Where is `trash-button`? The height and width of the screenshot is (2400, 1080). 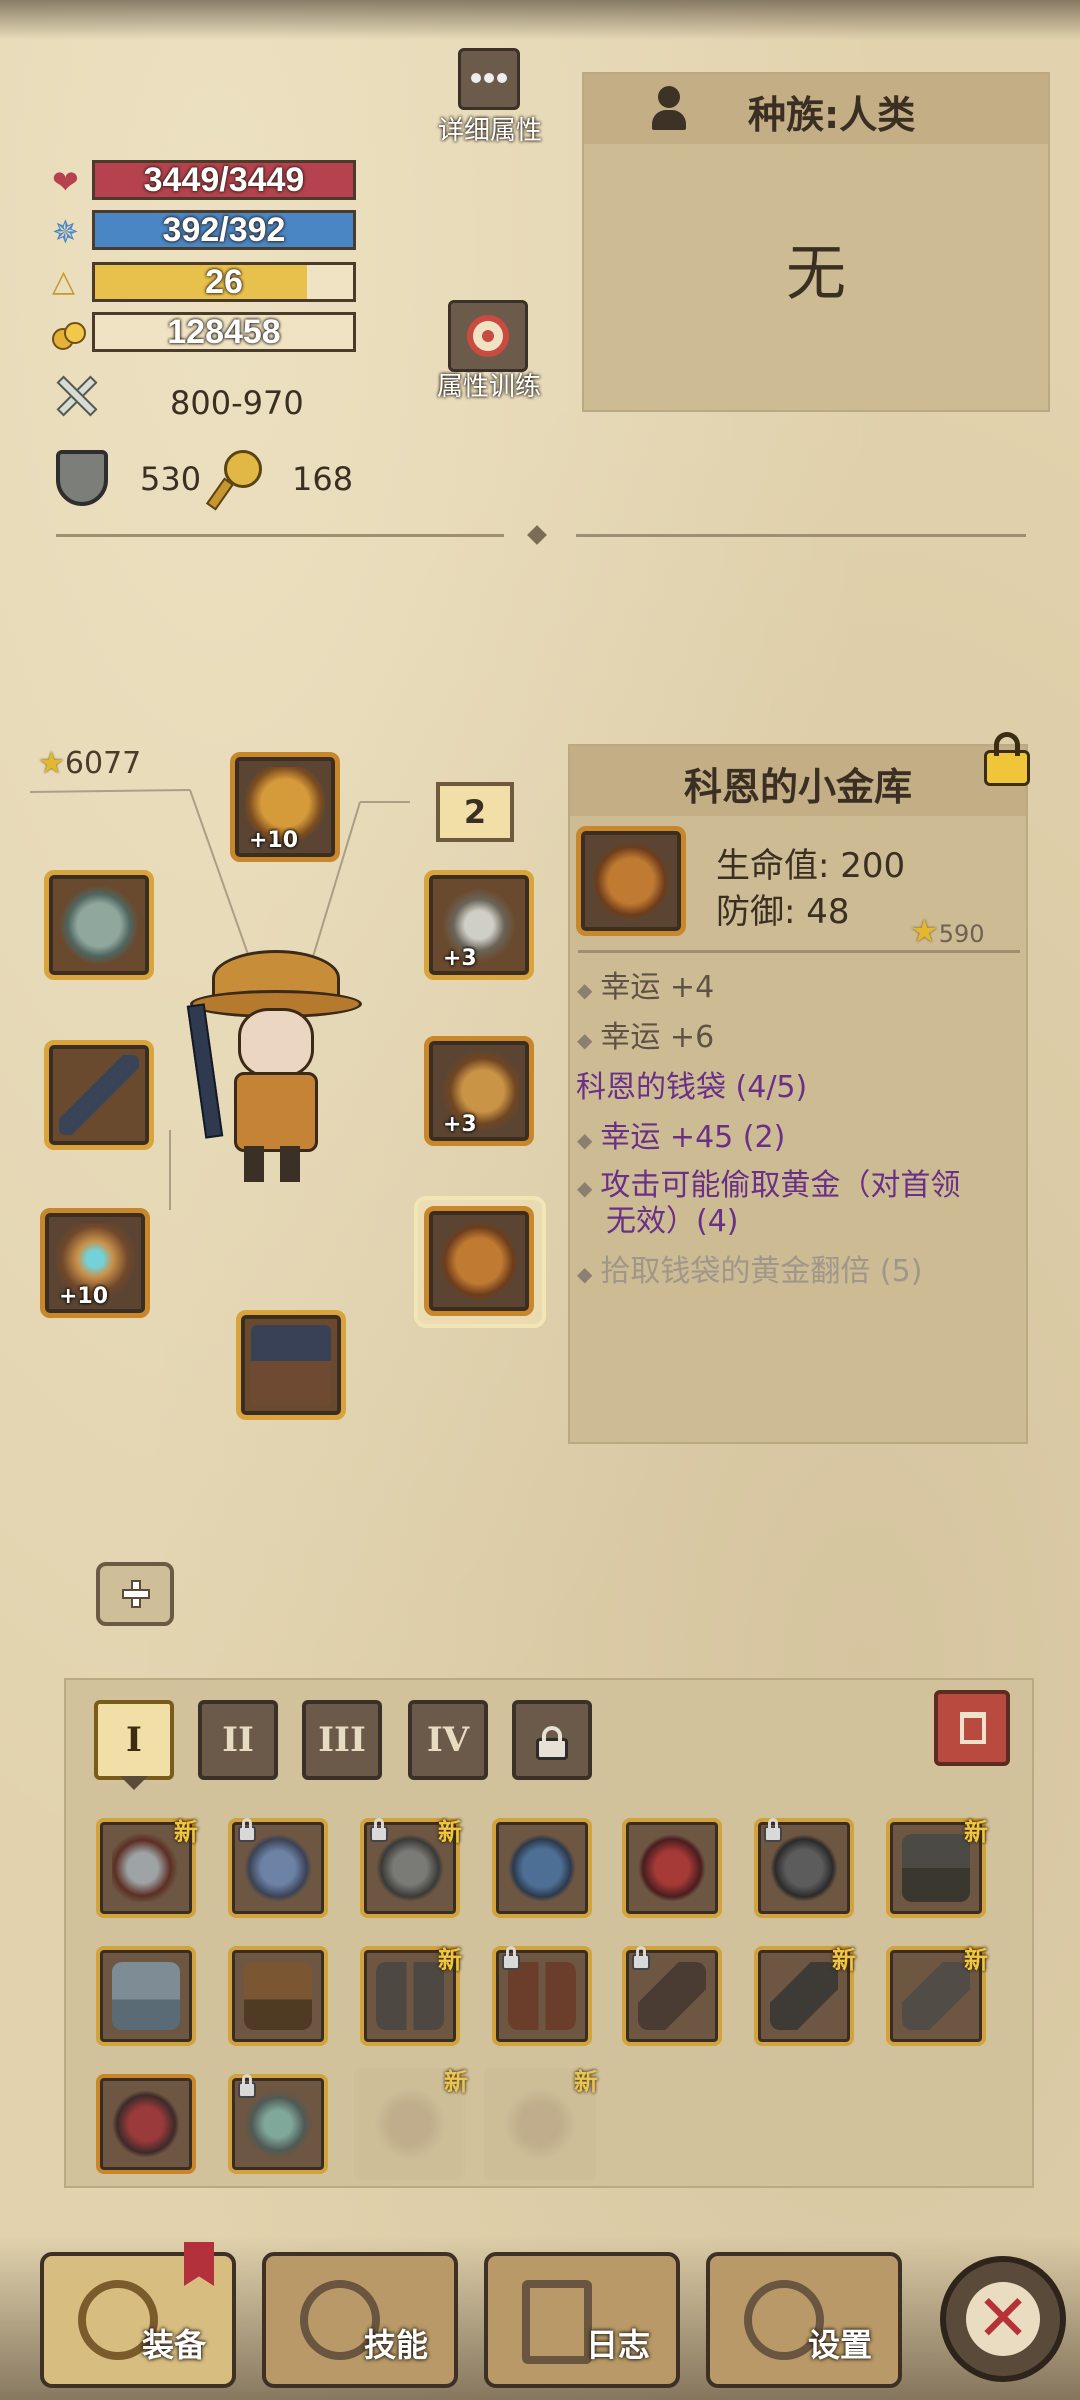
trash-button is located at coordinates (972, 1728).